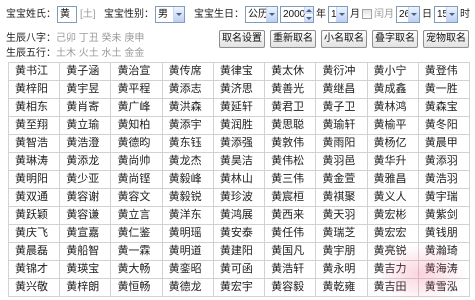 This screenshot has width=475, height=300. What do you see at coordinates (239, 197) in the screenshot?
I see `name-cell: 黄珍波` at bounding box center [239, 197].